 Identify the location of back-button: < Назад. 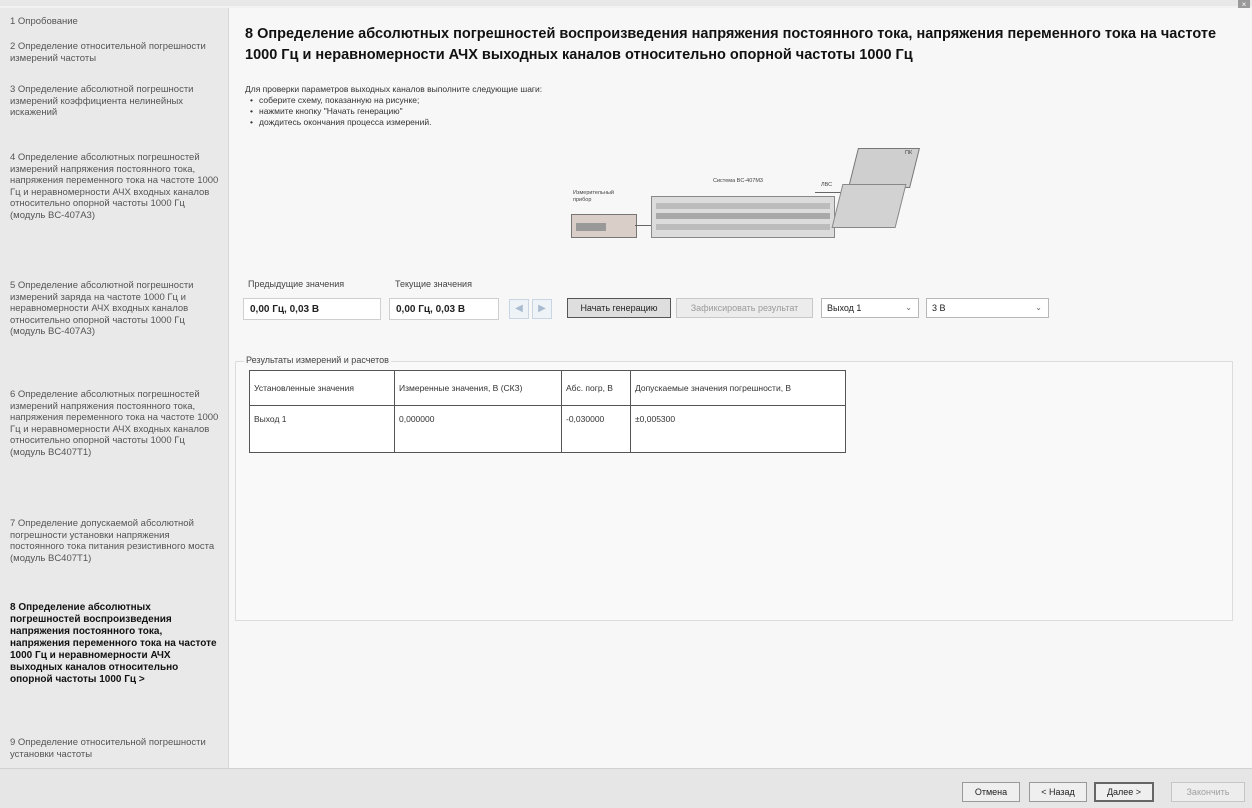
(1058, 792).